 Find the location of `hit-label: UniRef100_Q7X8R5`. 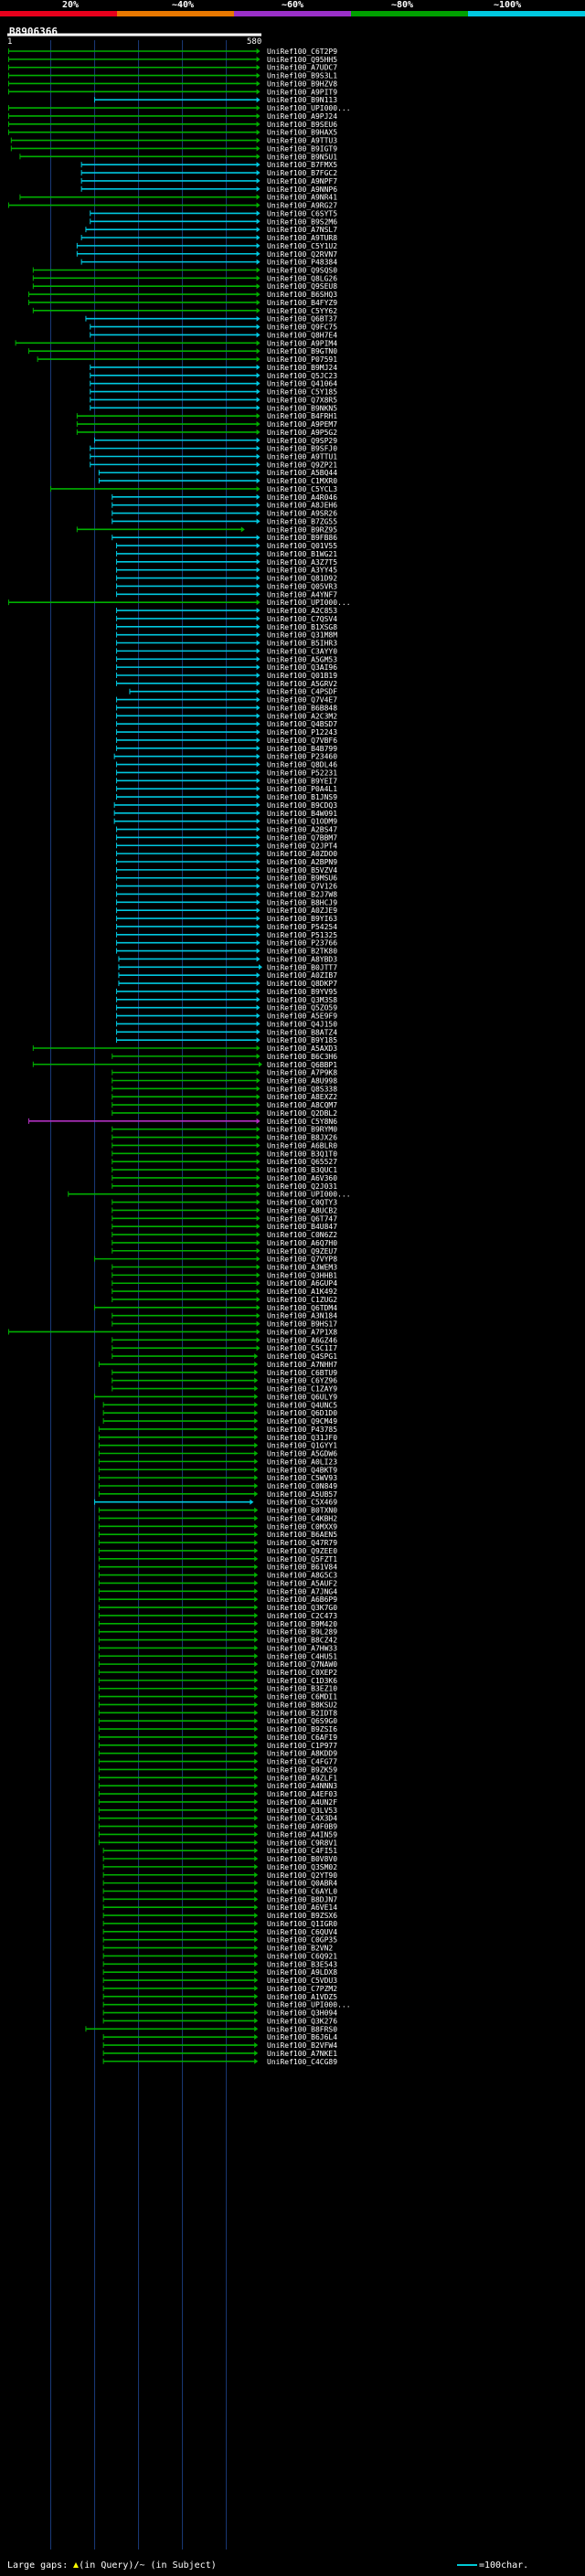

hit-label: UniRef100_Q7X8R5 is located at coordinates (302, 400).